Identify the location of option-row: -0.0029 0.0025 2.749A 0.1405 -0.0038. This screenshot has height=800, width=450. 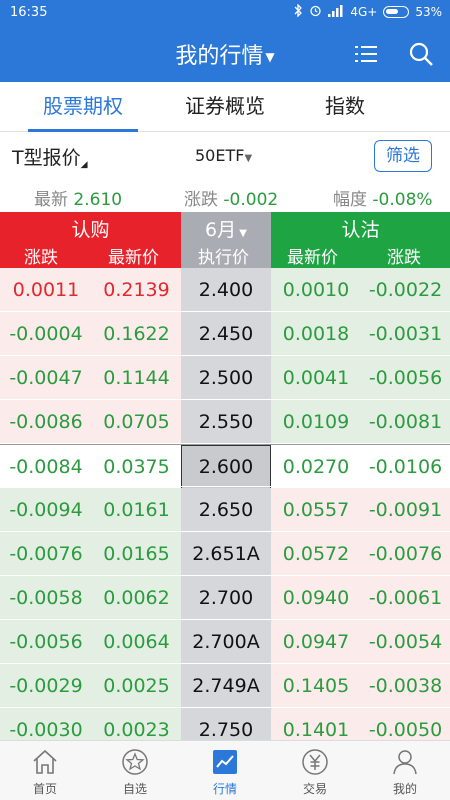
(225, 686).